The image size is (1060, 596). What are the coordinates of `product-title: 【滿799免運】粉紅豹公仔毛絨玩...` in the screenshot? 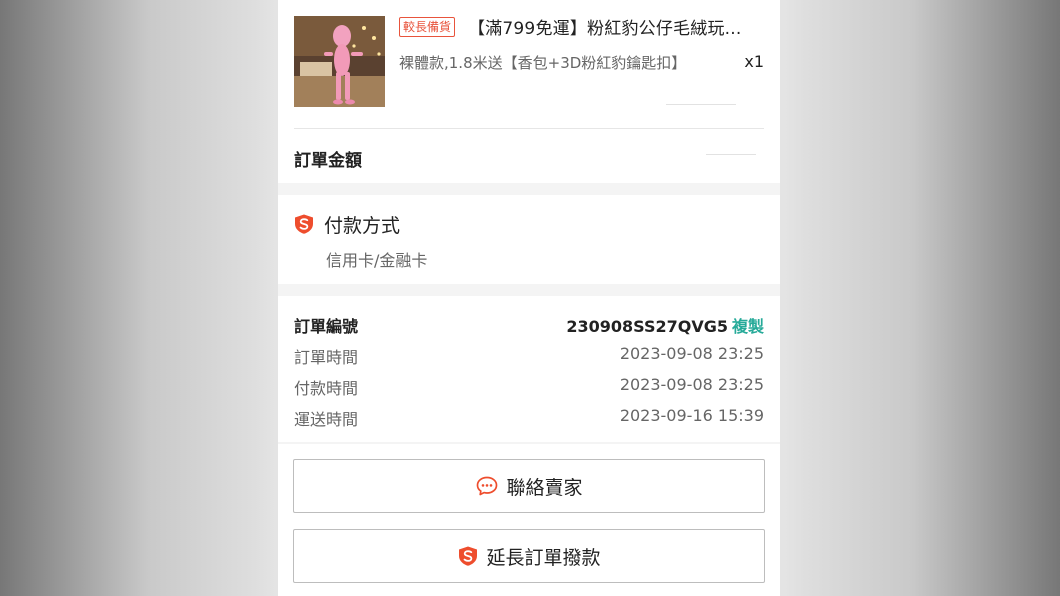 It's located at (616, 26).